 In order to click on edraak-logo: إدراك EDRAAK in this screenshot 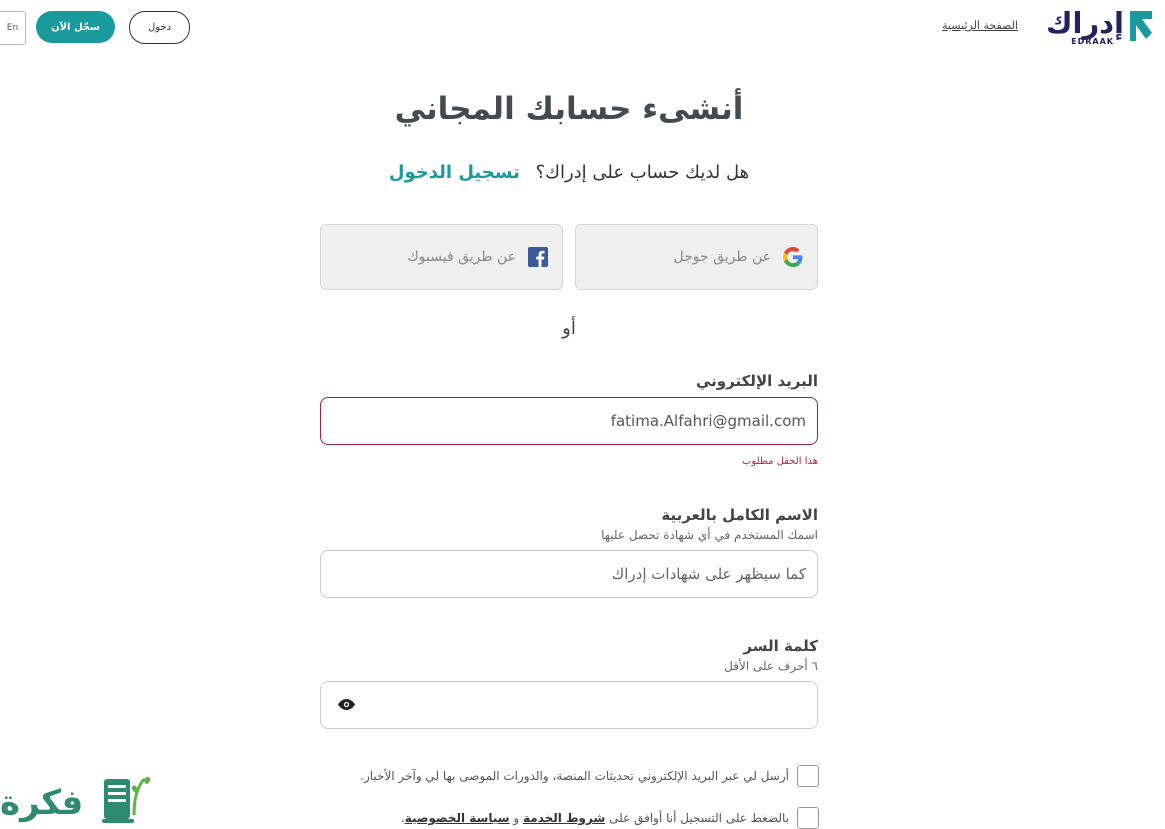, I will do `click(1093, 26)`.